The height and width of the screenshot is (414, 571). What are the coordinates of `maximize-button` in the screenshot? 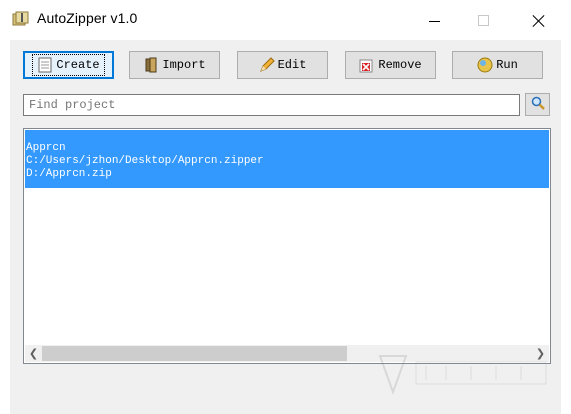 It's located at (483, 20).